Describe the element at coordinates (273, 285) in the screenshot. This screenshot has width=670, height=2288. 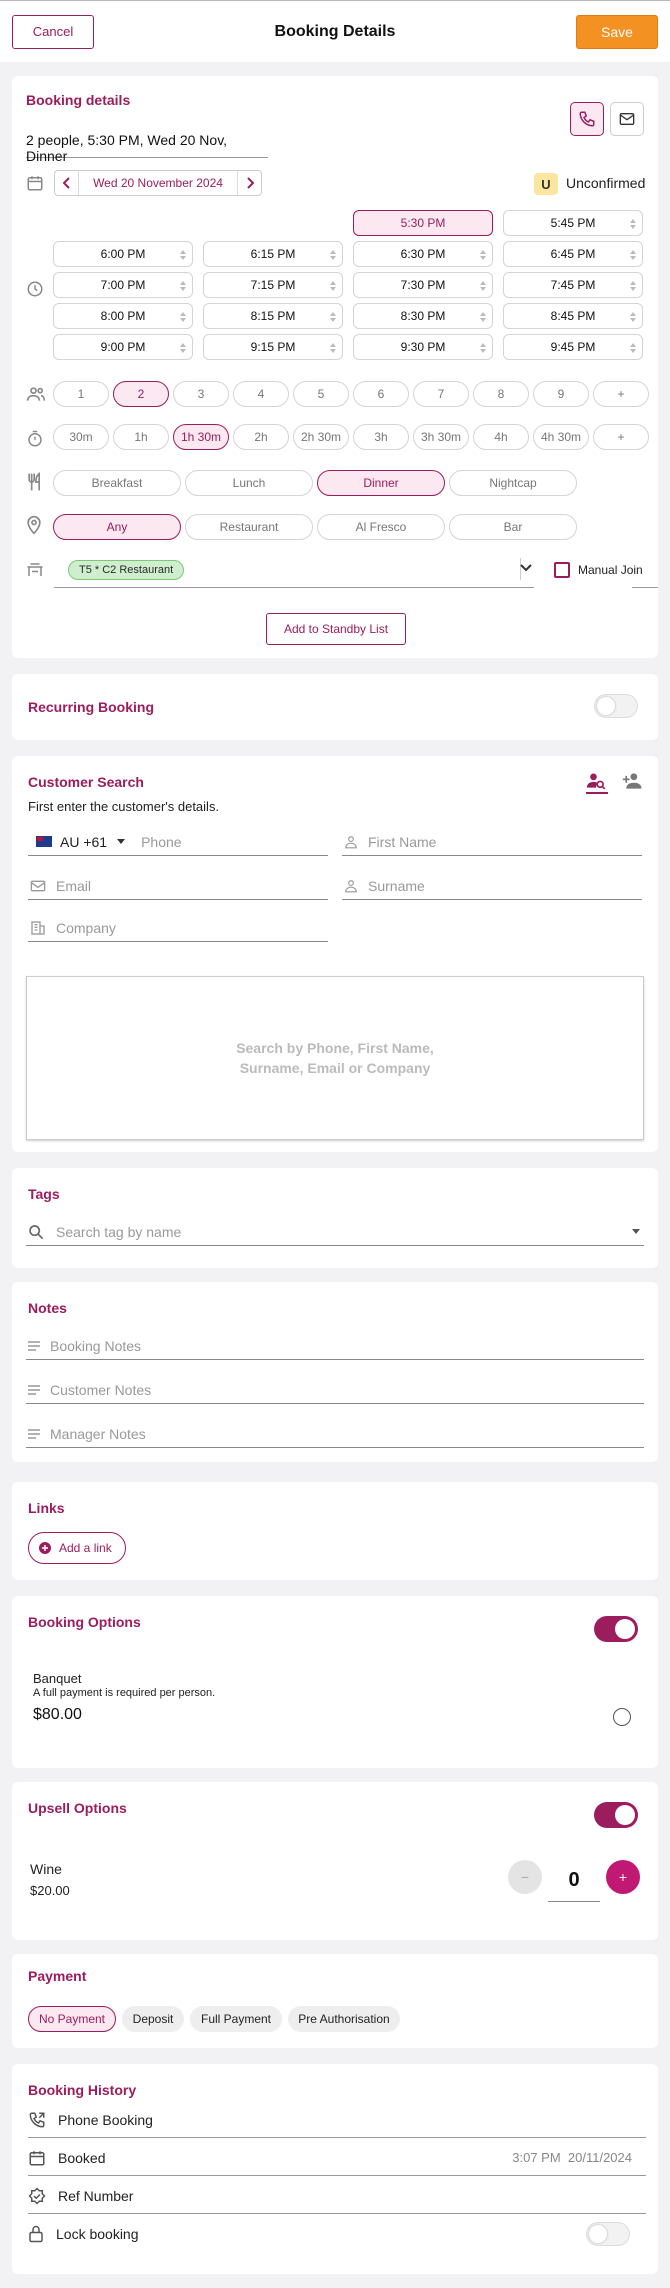
I see `time-slot: 7:15 PM` at that location.